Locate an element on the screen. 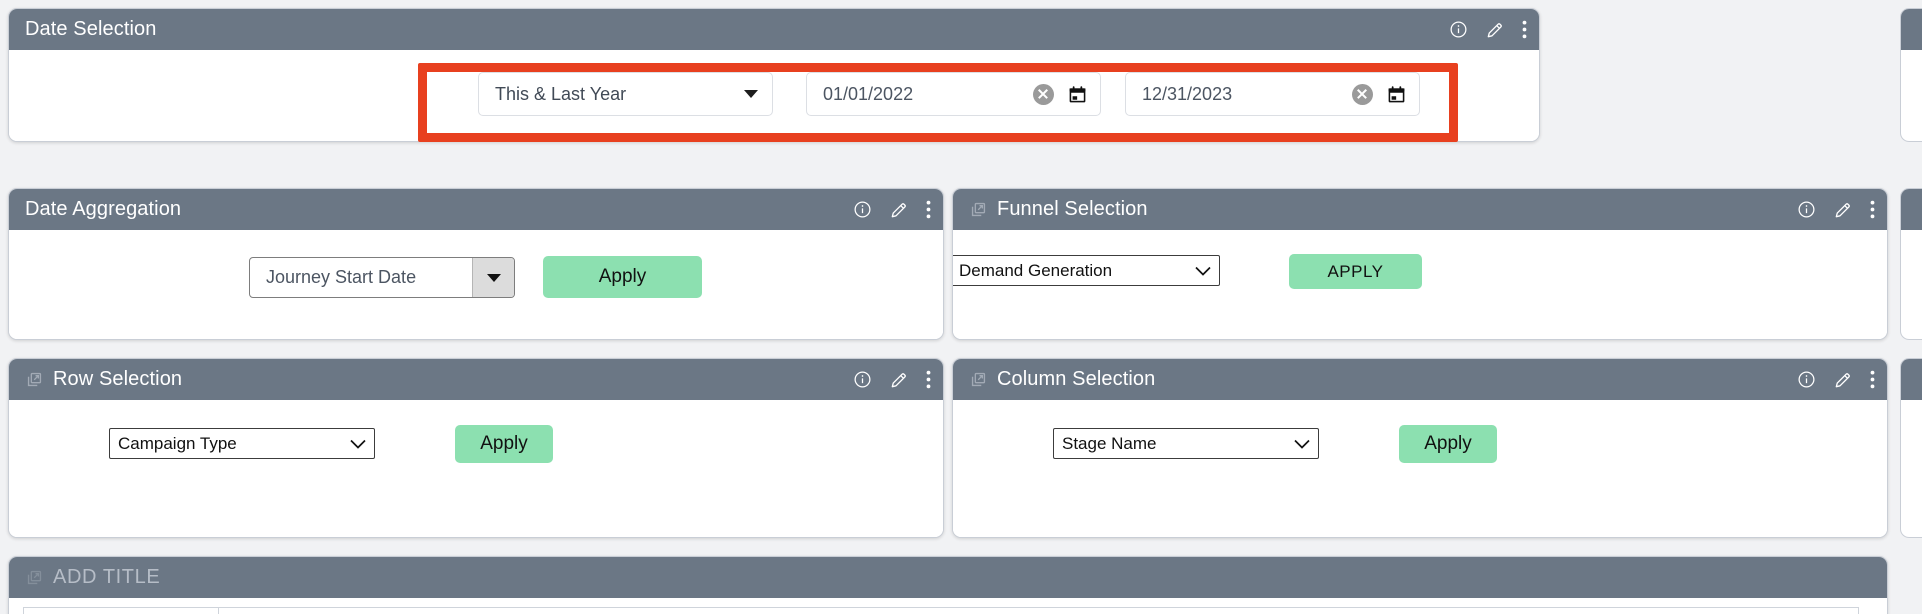 The image size is (1922, 614). panel-row-selection: Row Selection Campaign Type Apply is located at coordinates (476, 448).